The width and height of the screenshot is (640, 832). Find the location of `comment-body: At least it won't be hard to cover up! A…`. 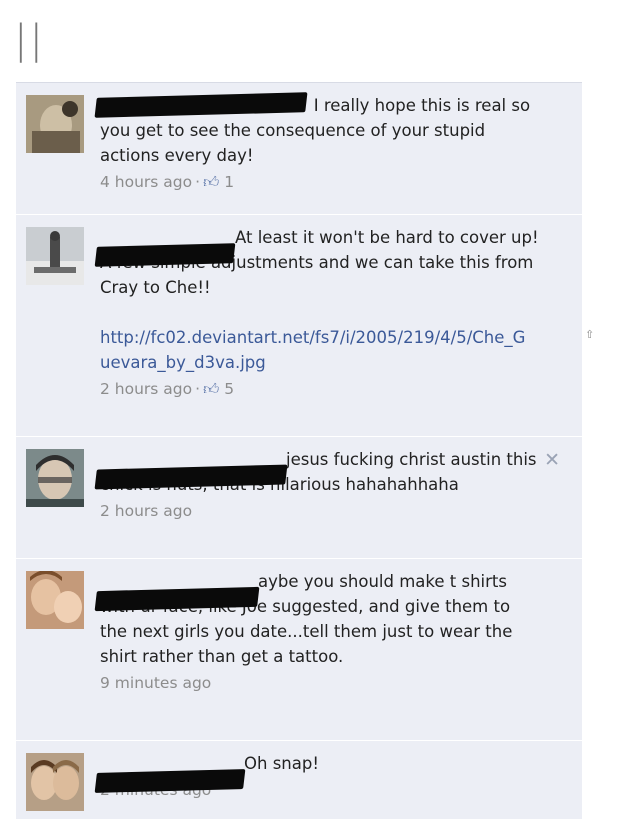

comment-body: At least it won't be hard to cover up! A… is located at coordinates (317, 313).